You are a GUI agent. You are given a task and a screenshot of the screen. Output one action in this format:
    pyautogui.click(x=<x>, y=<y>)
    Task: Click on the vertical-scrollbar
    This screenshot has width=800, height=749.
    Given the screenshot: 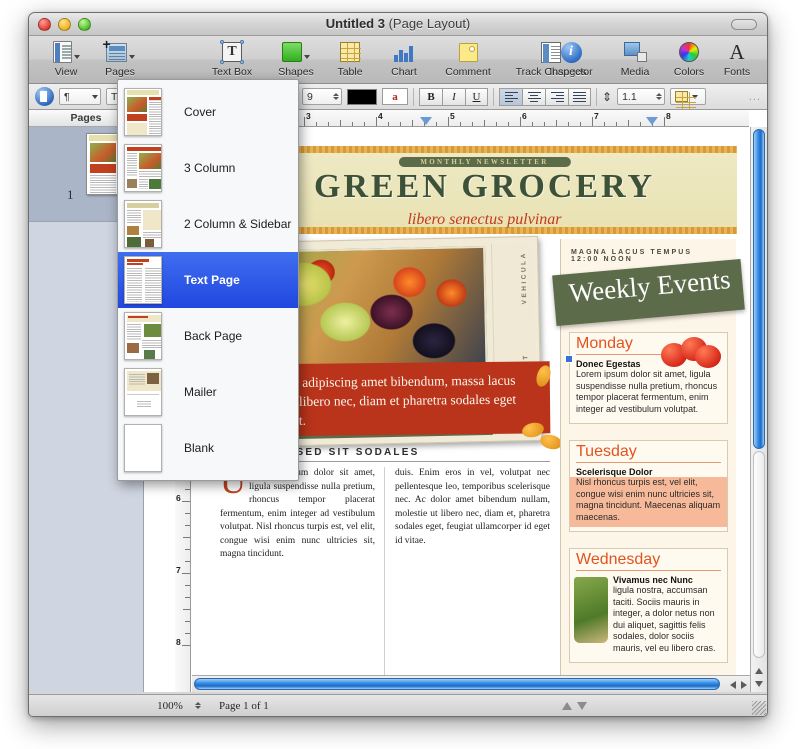 What is the action you would take?
    pyautogui.click(x=758, y=409)
    